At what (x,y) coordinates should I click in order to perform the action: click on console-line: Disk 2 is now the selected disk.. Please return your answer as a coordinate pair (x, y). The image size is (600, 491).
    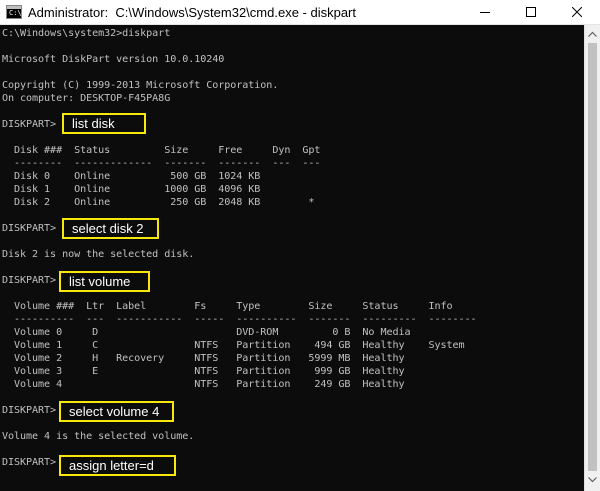
    Looking at the image, I should click on (98, 254).